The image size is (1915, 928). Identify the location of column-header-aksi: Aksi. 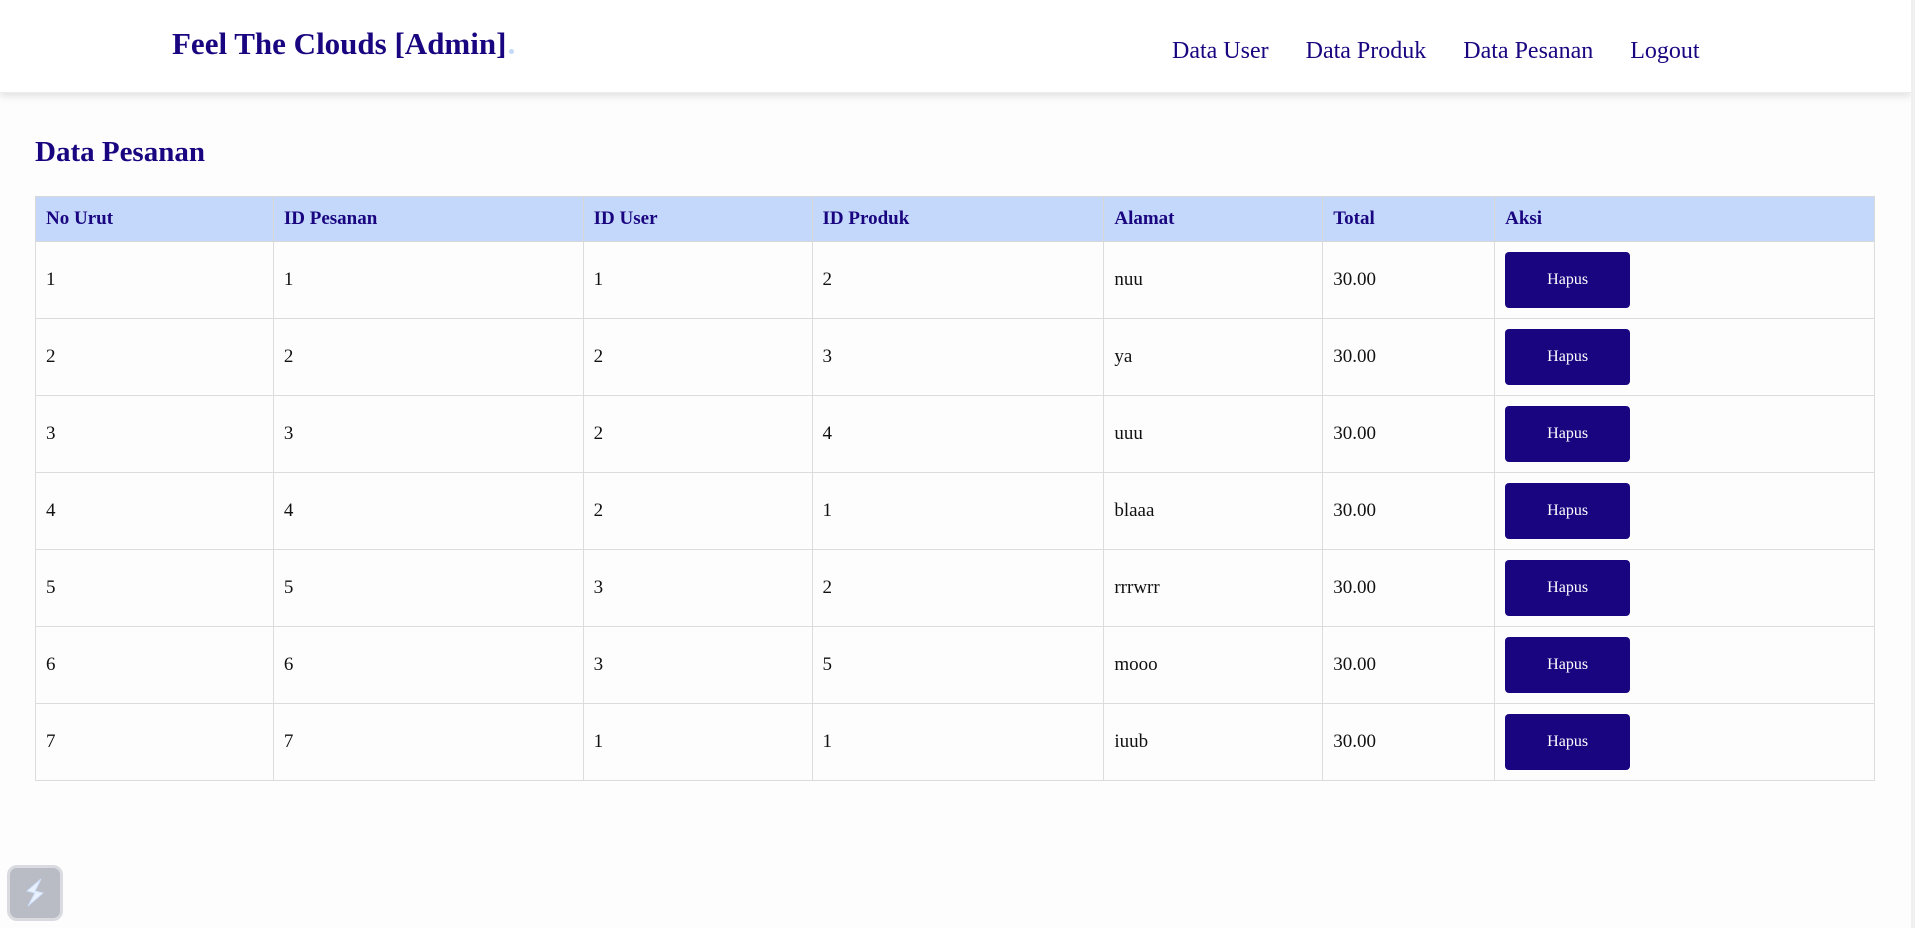
(1684, 219).